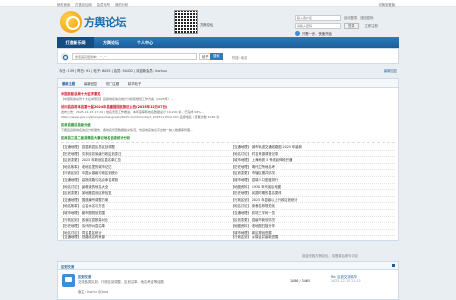  Describe the element at coordinates (68, 280) in the screenshot. I see `forum-icon` at that location.